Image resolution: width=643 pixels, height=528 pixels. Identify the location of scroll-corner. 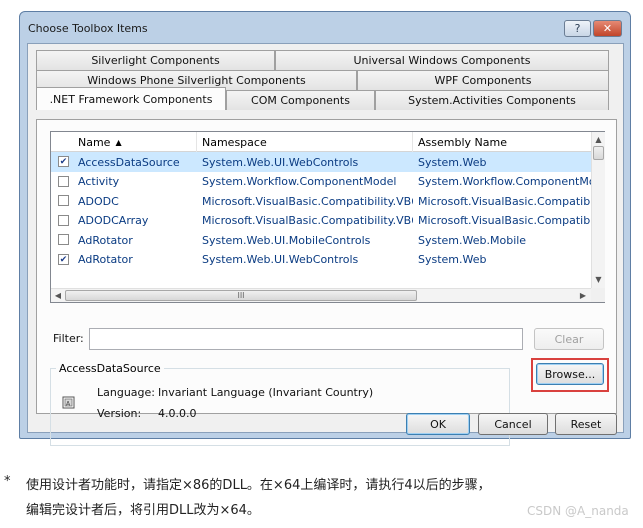
(598, 295).